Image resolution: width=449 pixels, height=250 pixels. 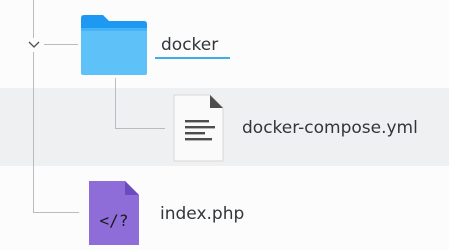 I want to click on folder-icon, so click(x=114, y=45).